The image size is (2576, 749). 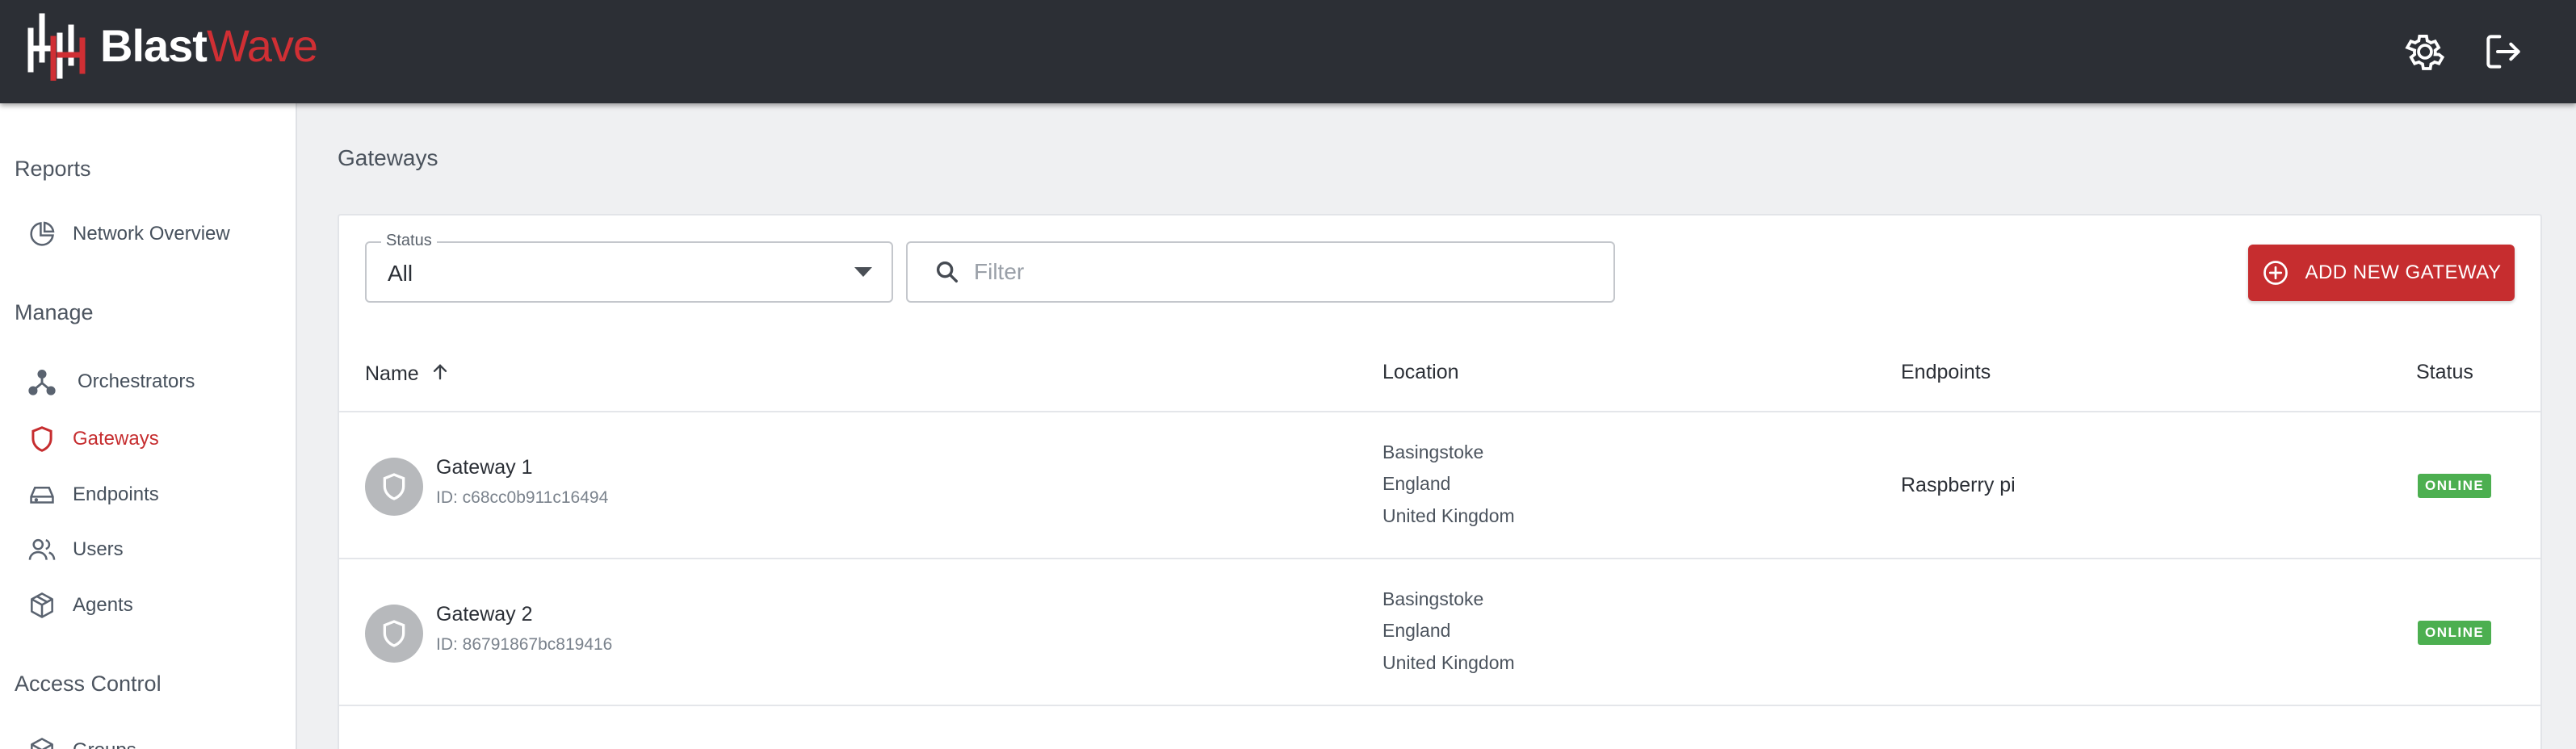 I want to click on pie-chart-icon, so click(x=42, y=234).